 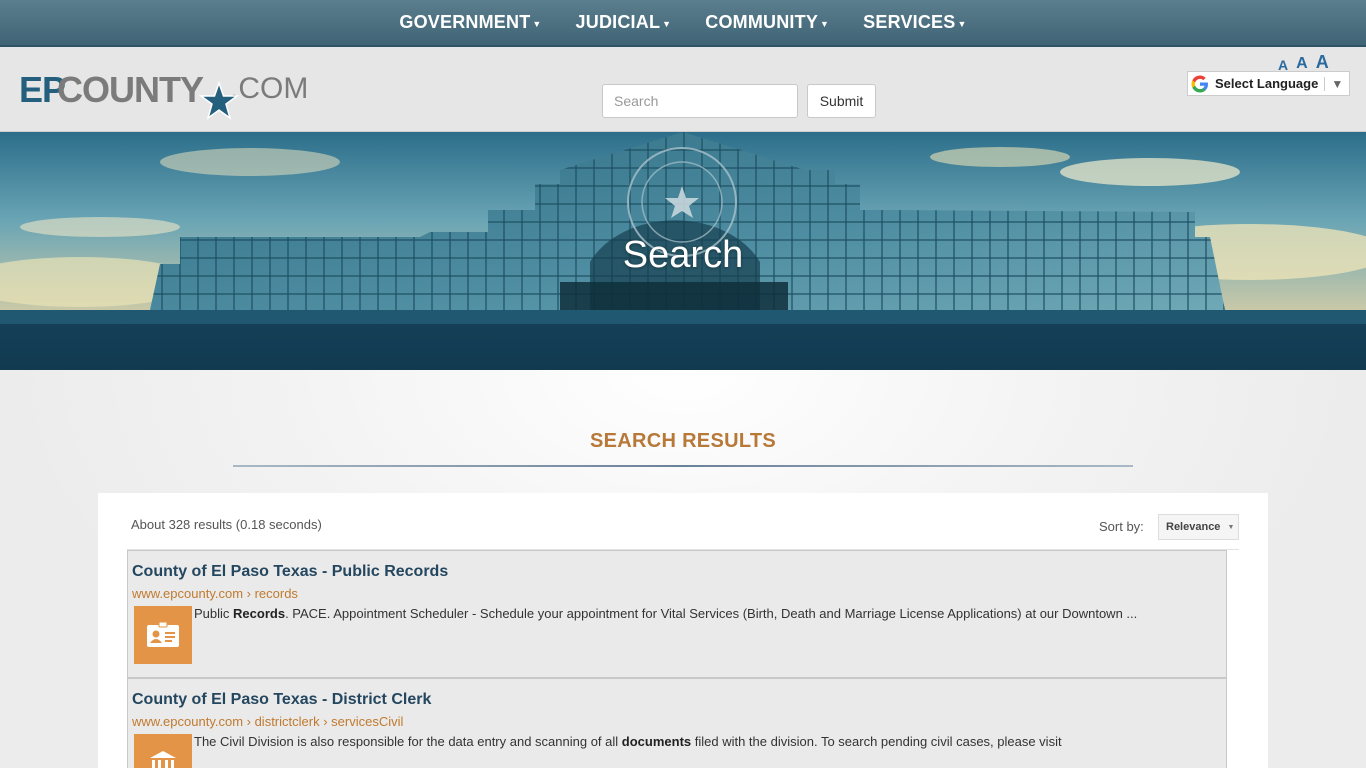 I want to click on language-label: Select Language, so click(x=1267, y=83).